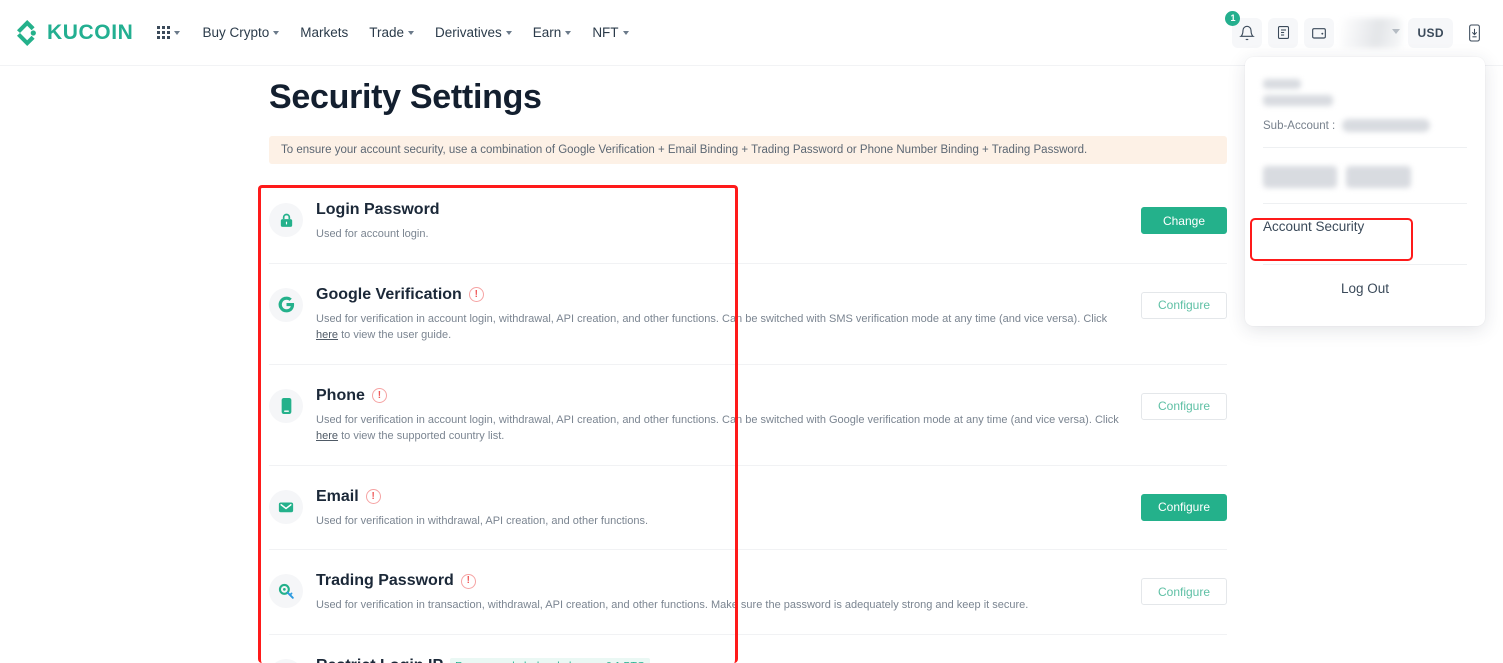 Image resolution: width=1503 pixels, height=663 pixels. I want to click on row-title: Login Password, so click(378, 209).